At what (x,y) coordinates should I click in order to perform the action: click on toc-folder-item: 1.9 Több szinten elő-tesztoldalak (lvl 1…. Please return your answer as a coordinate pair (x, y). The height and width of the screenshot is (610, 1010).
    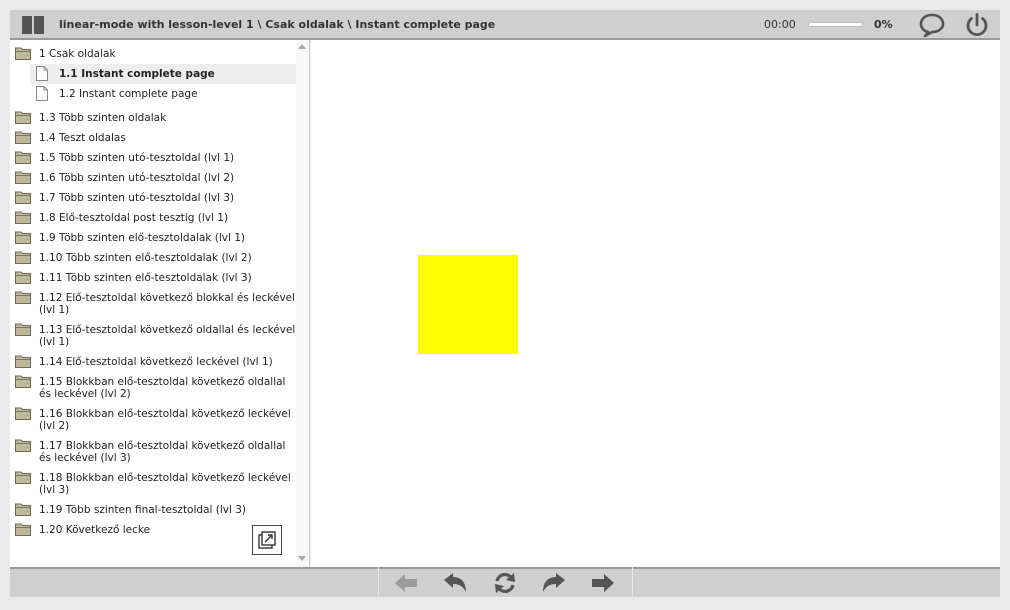
    Looking at the image, I should click on (153, 238).